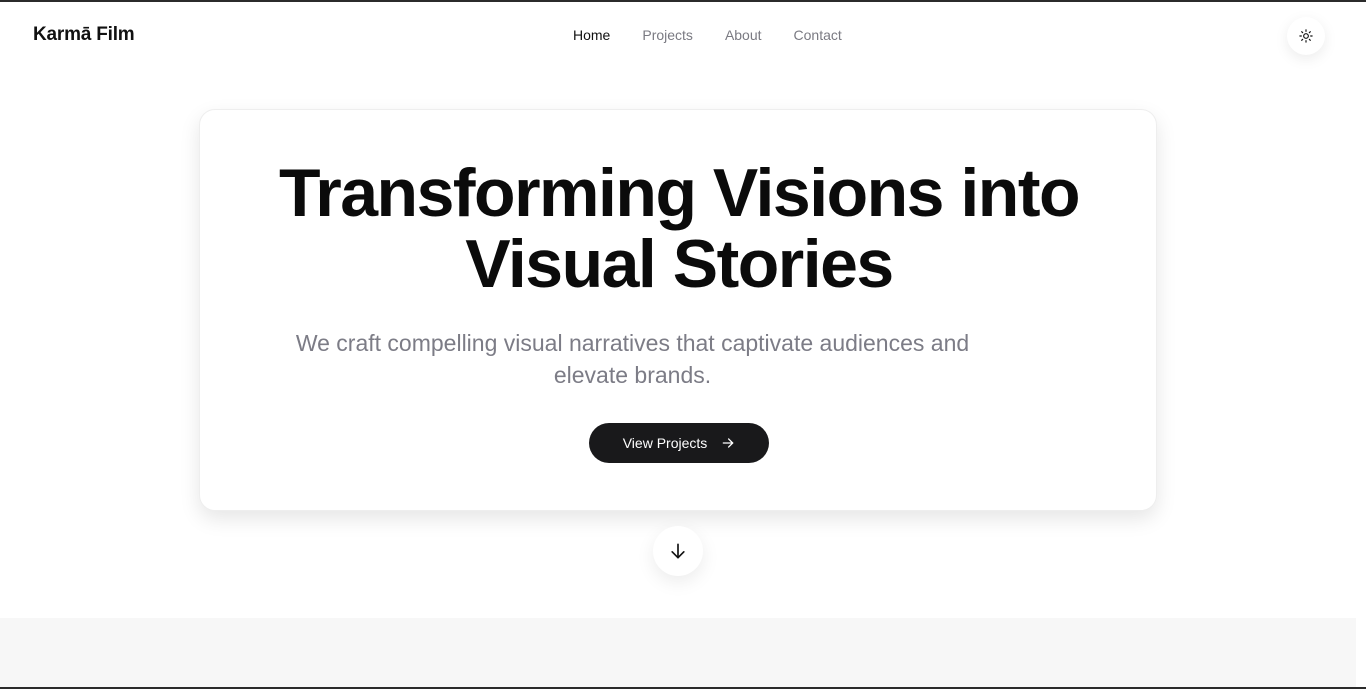  I want to click on nav-about: About, so click(743, 35).